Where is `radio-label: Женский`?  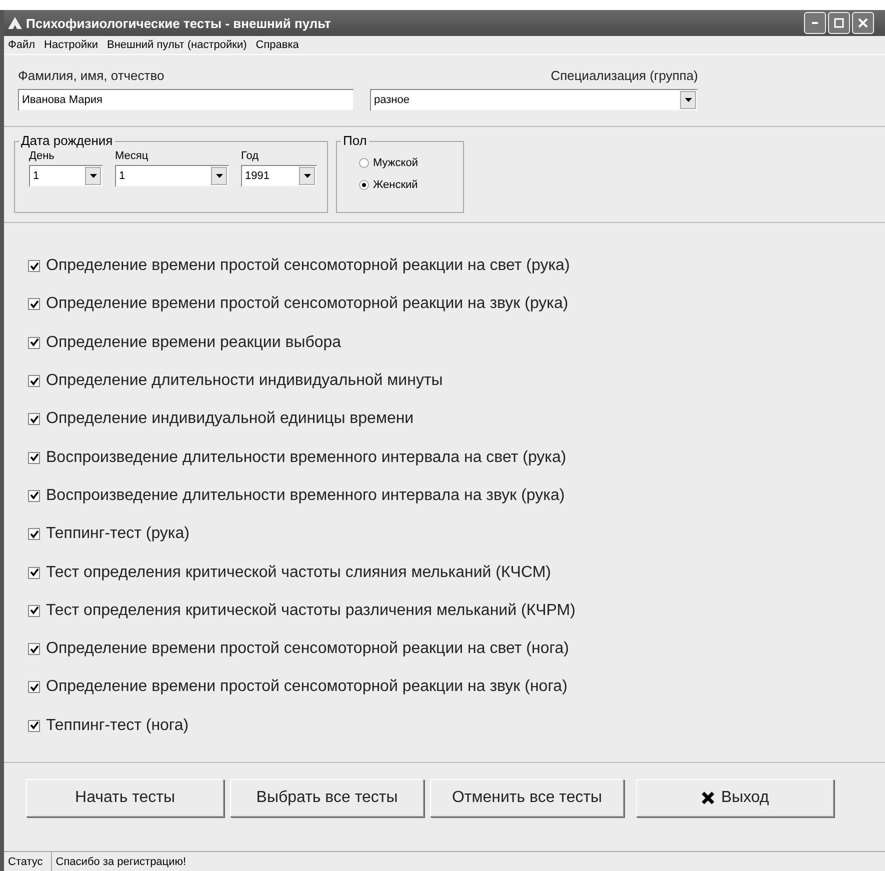
radio-label: Женский is located at coordinates (395, 185).